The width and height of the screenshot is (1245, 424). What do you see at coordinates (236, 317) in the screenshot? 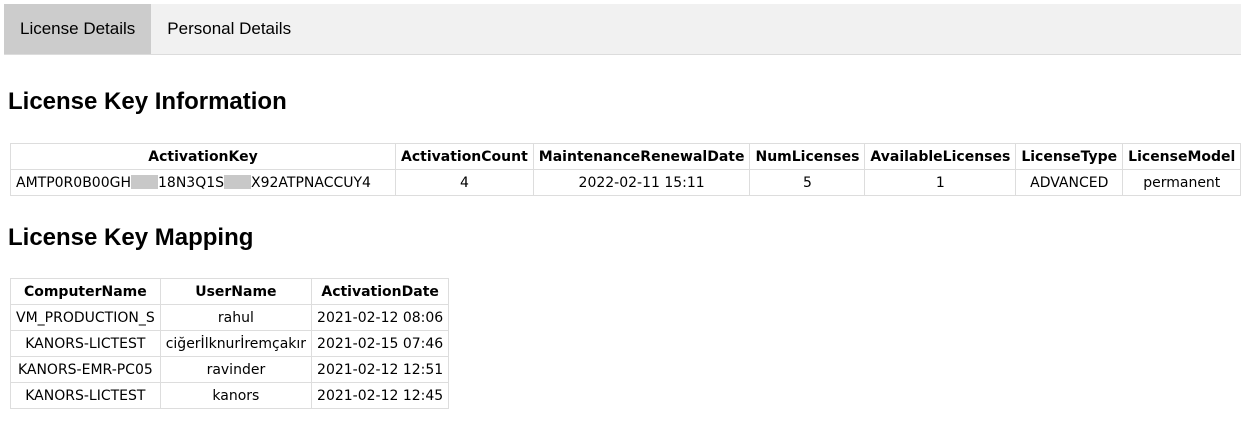
I see `user-name-cell: rahul` at bounding box center [236, 317].